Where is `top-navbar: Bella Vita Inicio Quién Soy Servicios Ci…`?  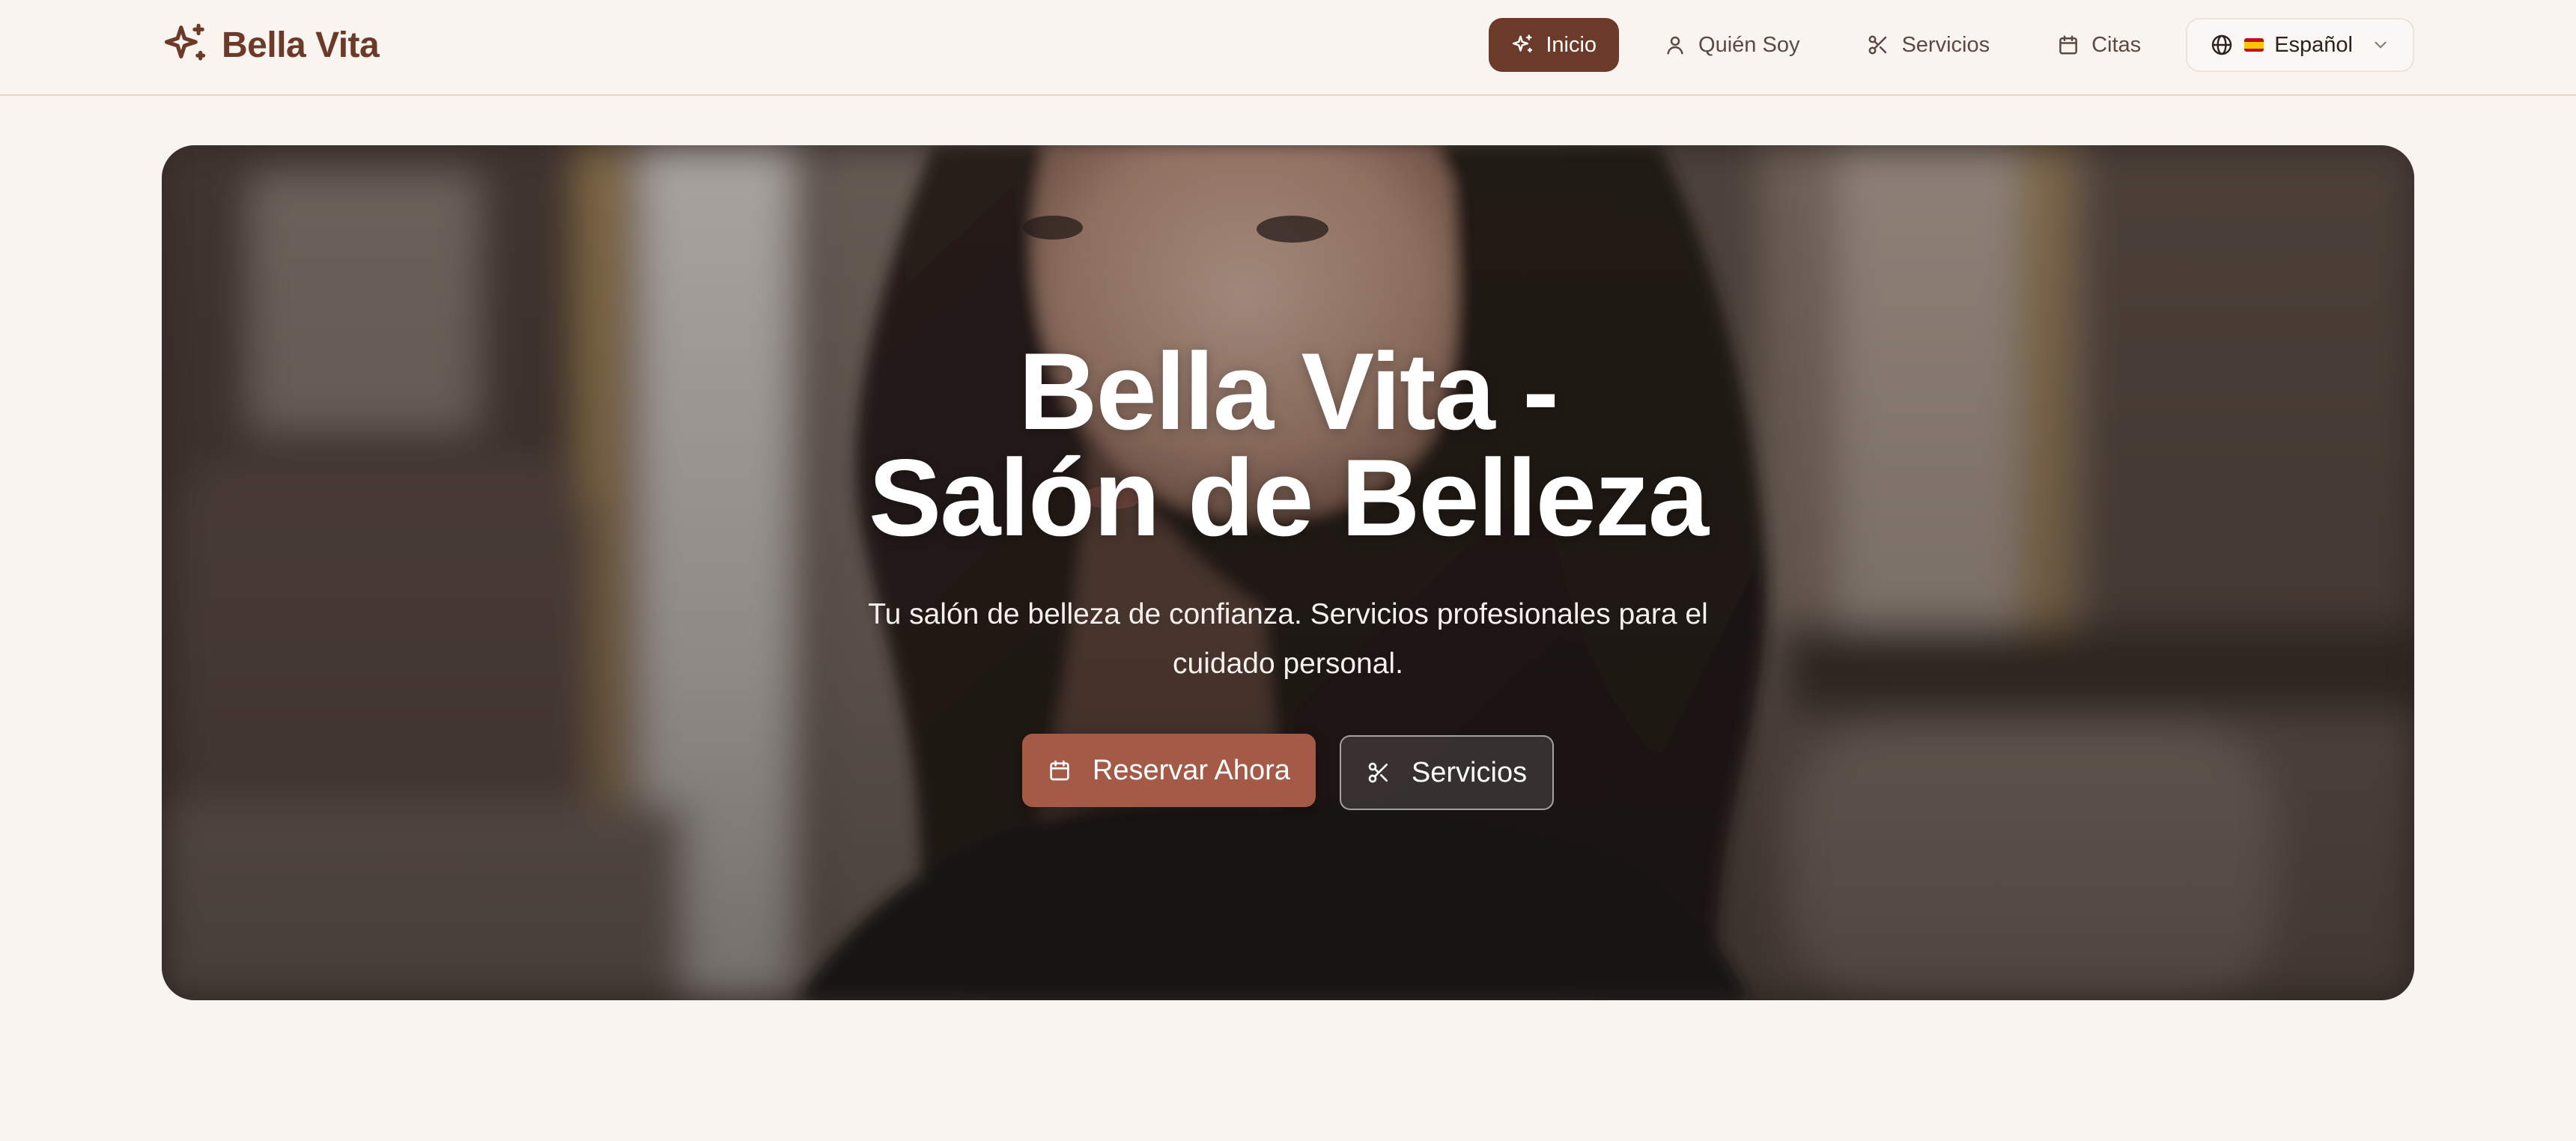 top-navbar: Bella Vita Inicio Quién Soy Servicios Ci… is located at coordinates (1288, 48).